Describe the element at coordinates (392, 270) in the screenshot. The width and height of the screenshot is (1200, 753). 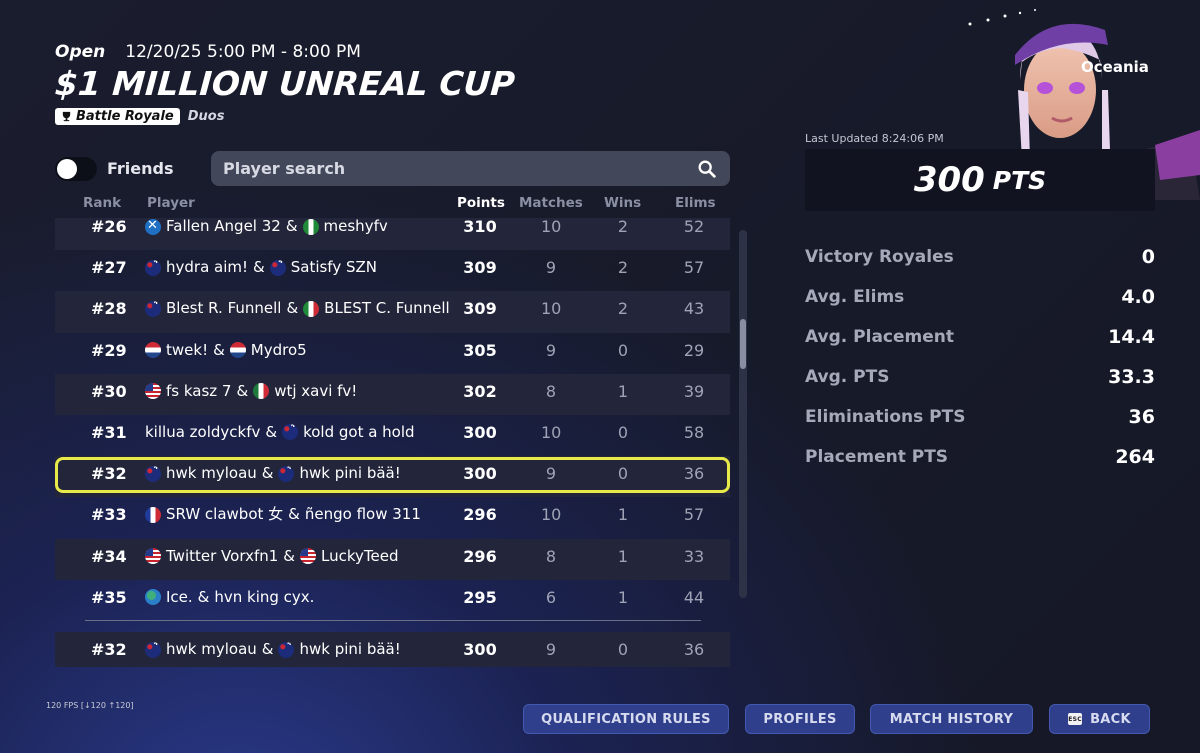
I see `table-row: #27 hydra aim!& Satisfy SZN 309 9 2 57` at that location.